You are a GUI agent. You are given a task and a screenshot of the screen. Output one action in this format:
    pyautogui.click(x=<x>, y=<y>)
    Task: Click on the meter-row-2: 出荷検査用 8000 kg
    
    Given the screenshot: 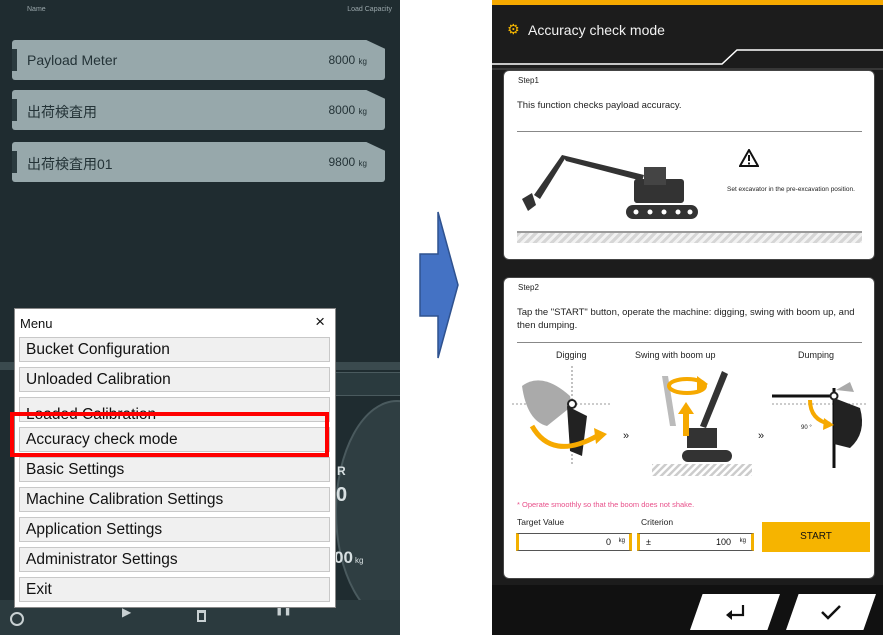 What is the action you would take?
    pyautogui.click(x=198, y=110)
    